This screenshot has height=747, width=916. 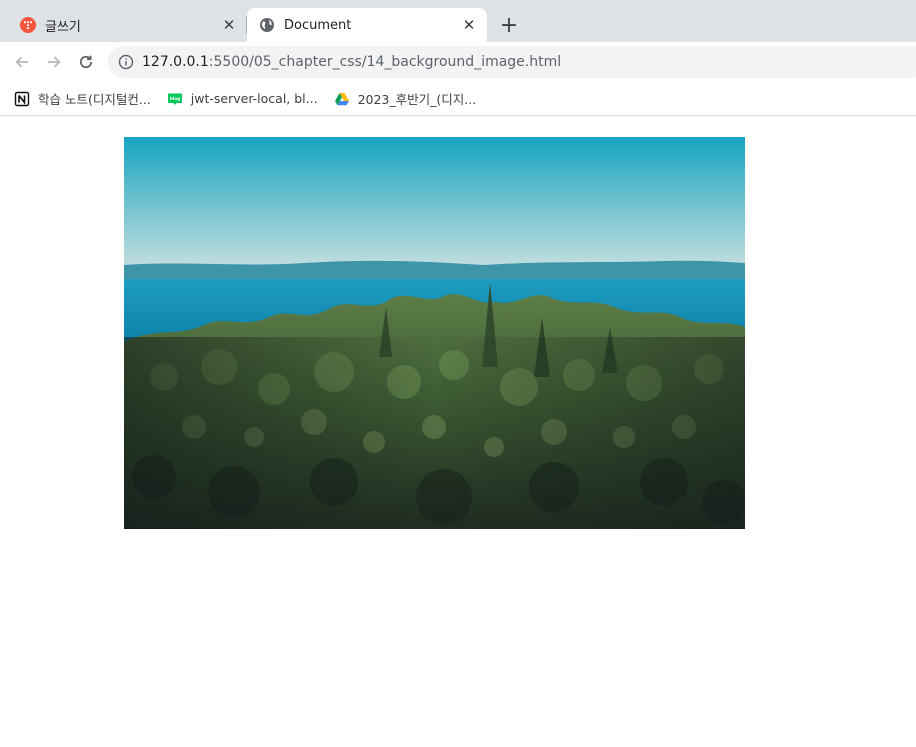 I want to click on new-tab-icon: +, so click(x=509, y=25).